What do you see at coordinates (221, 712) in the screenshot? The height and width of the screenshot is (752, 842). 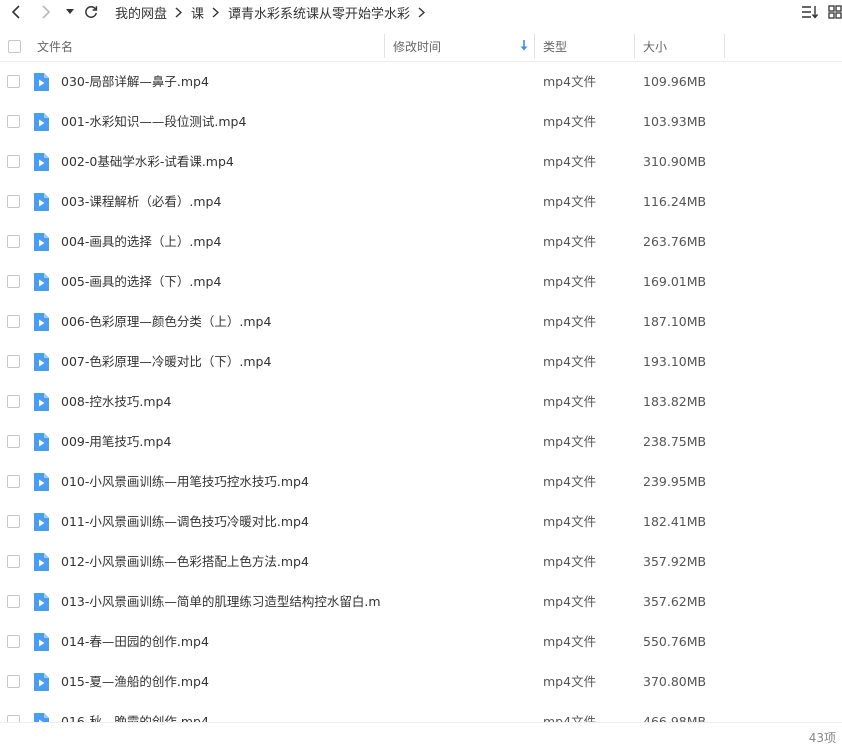 I see `file-name: 016-秋—晚霞的创作.mp4` at bounding box center [221, 712].